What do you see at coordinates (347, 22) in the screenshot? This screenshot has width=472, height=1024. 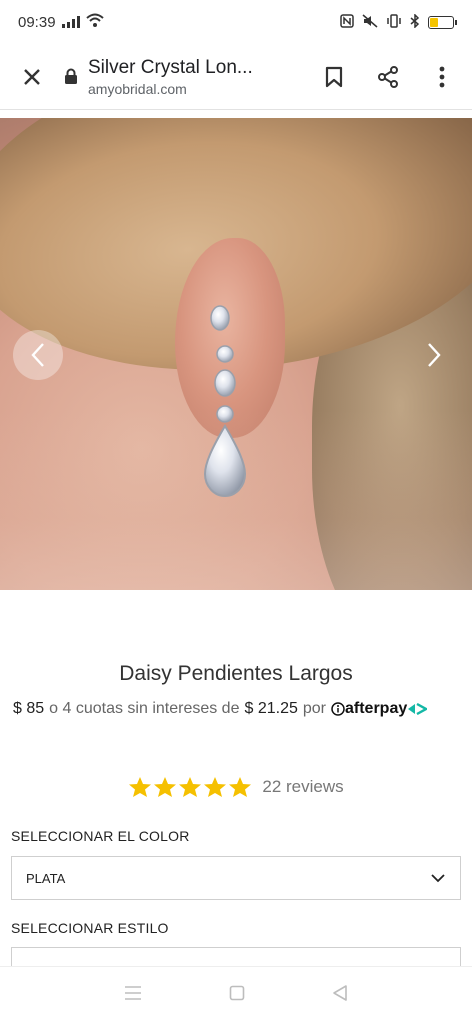 I see `nfc-icon` at bounding box center [347, 22].